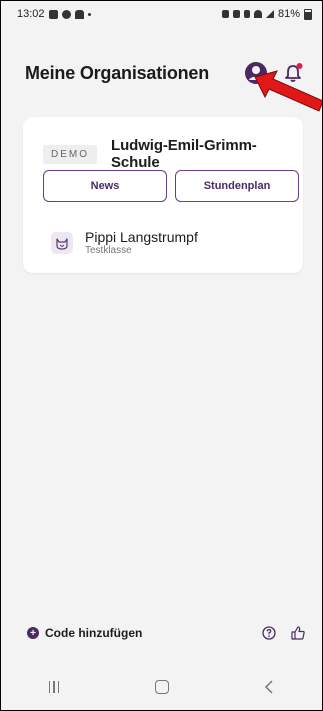  I want to click on class-list-item: Pippi Langstrumpf Testklasse, so click(124, 243).